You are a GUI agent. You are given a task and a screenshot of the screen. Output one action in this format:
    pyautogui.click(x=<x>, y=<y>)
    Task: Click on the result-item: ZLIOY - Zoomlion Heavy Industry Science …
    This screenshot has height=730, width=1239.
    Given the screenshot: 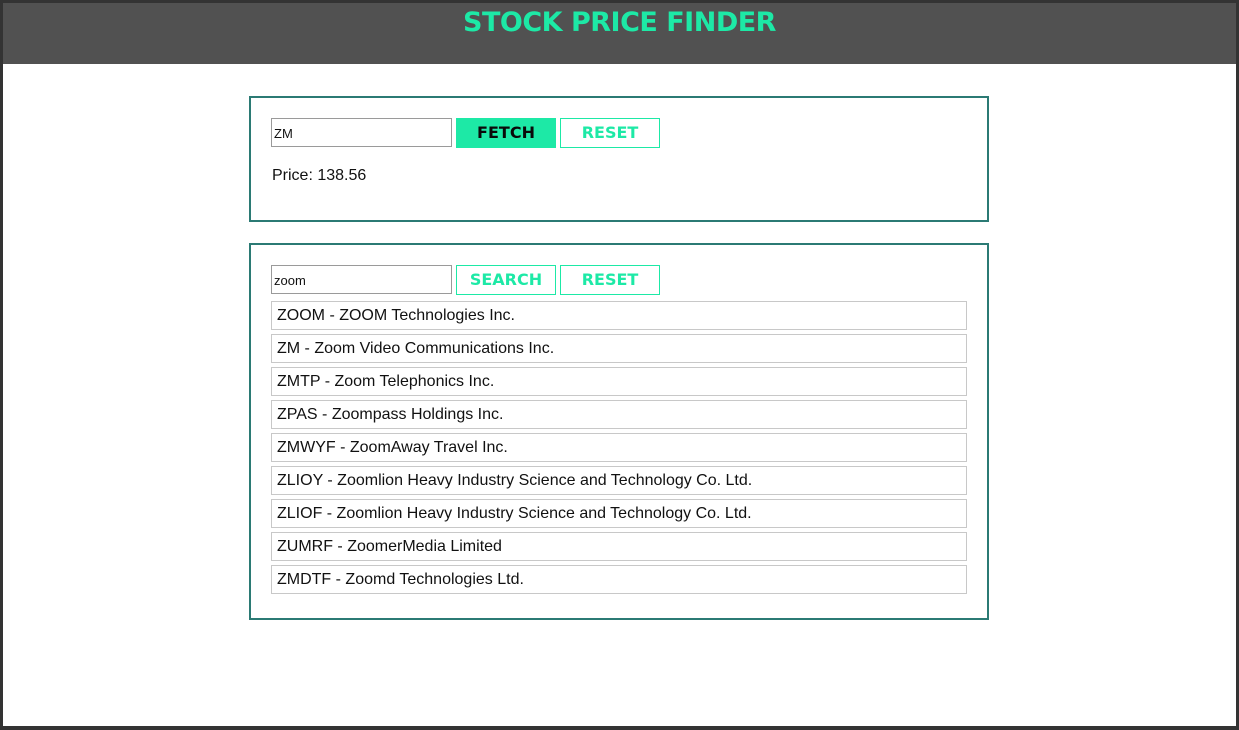 What is the action you would take?
    pyautogui.click(x=619, y=480)
    